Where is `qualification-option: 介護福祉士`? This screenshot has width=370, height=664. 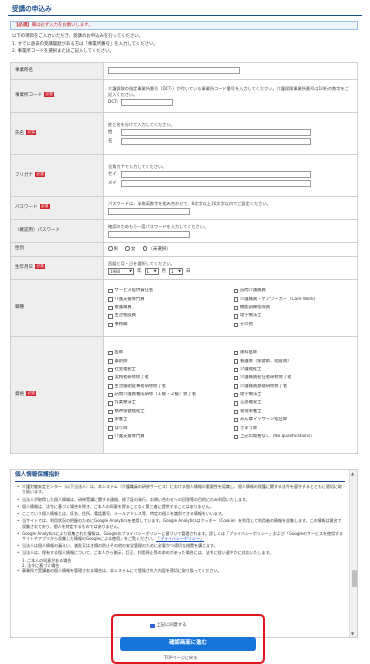 qualification-option: 介護福祉士 is located at coordinates (293, 370).